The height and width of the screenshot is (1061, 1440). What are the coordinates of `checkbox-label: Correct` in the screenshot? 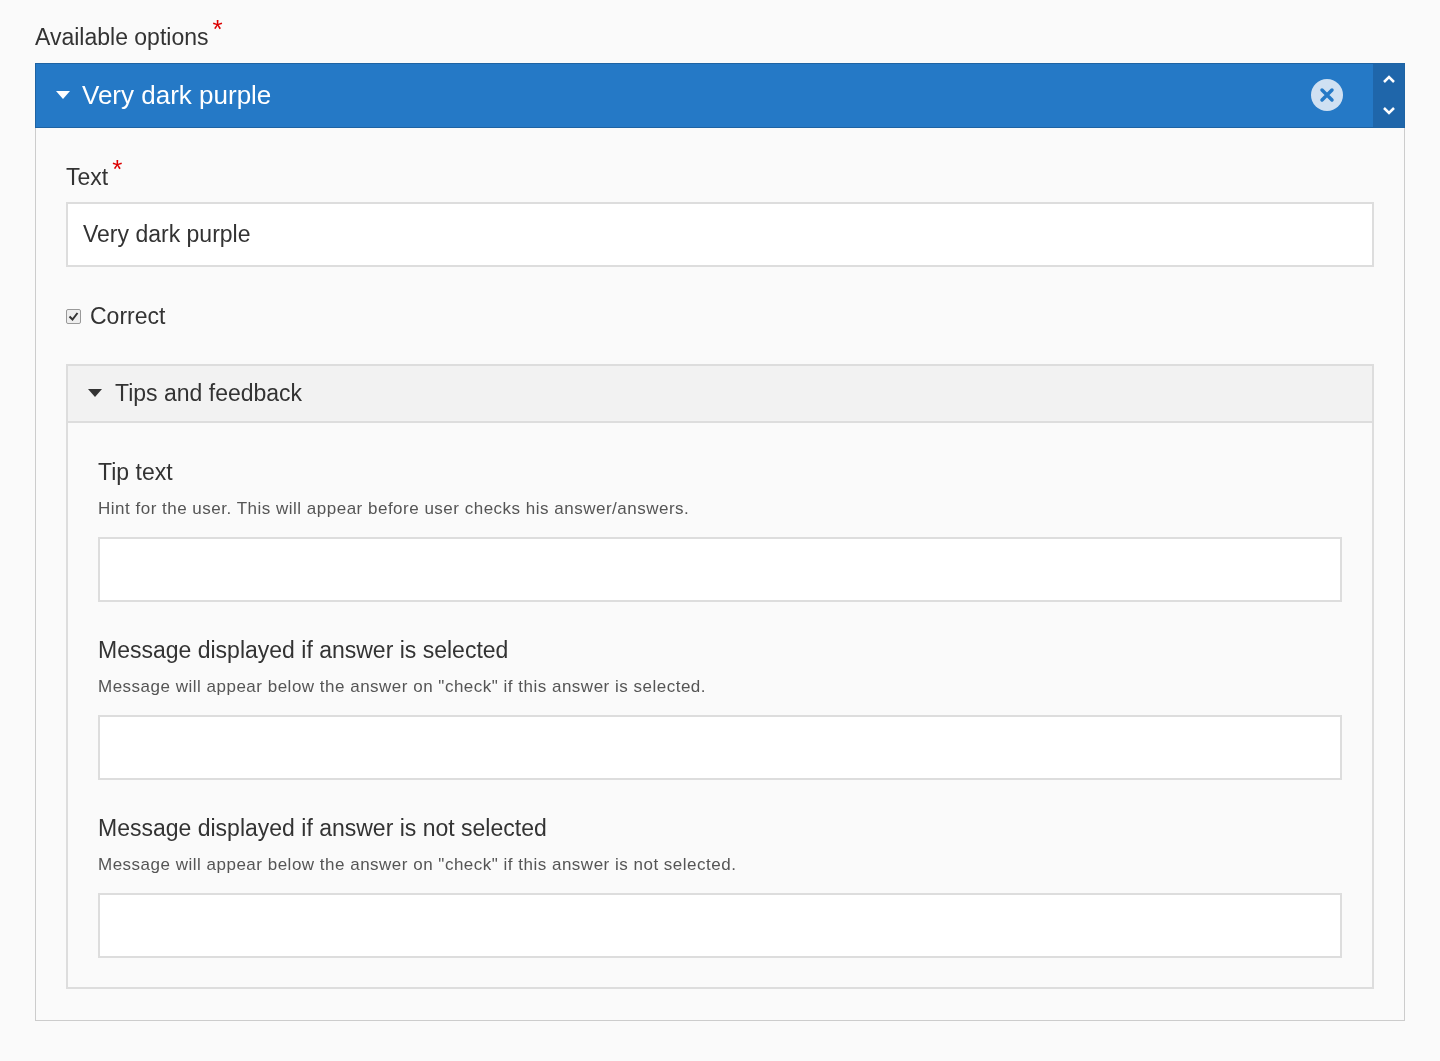 It's located at (128, 316).